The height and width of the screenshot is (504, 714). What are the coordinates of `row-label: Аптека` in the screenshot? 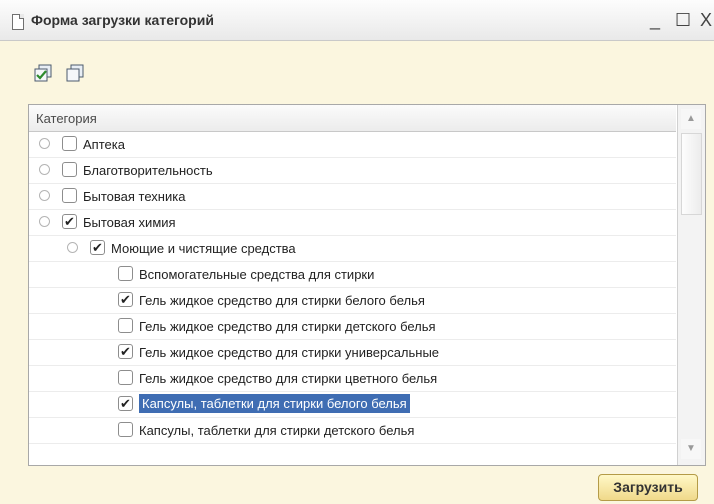 It's located at (104, 144).